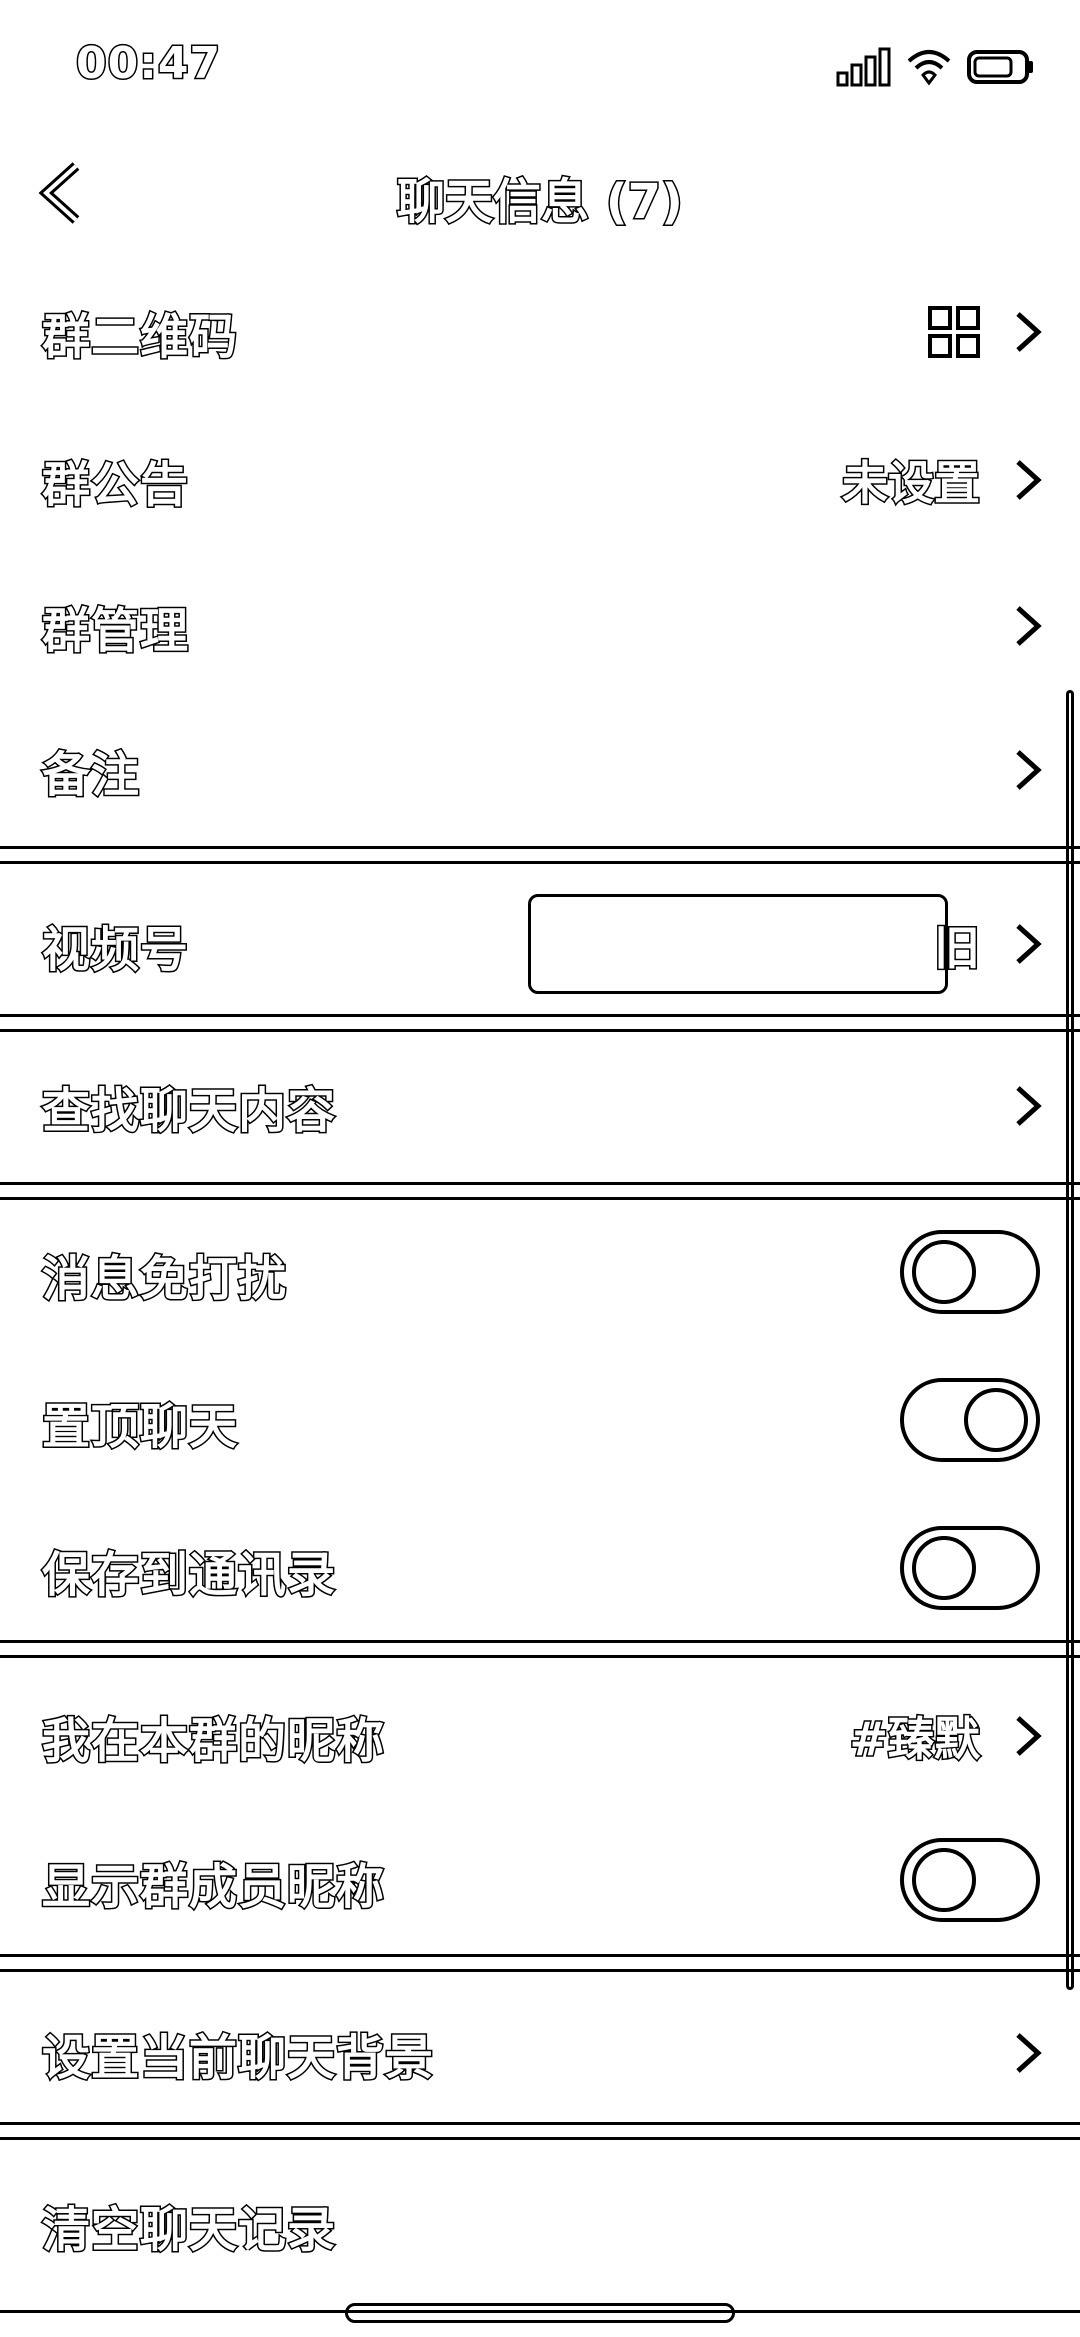 The width and height of the screenshot is (1080, 2337). Describe the element at coordinates (213, 1741) in the screenshot. I see `row-label: 我在本群的昵称` at that location.